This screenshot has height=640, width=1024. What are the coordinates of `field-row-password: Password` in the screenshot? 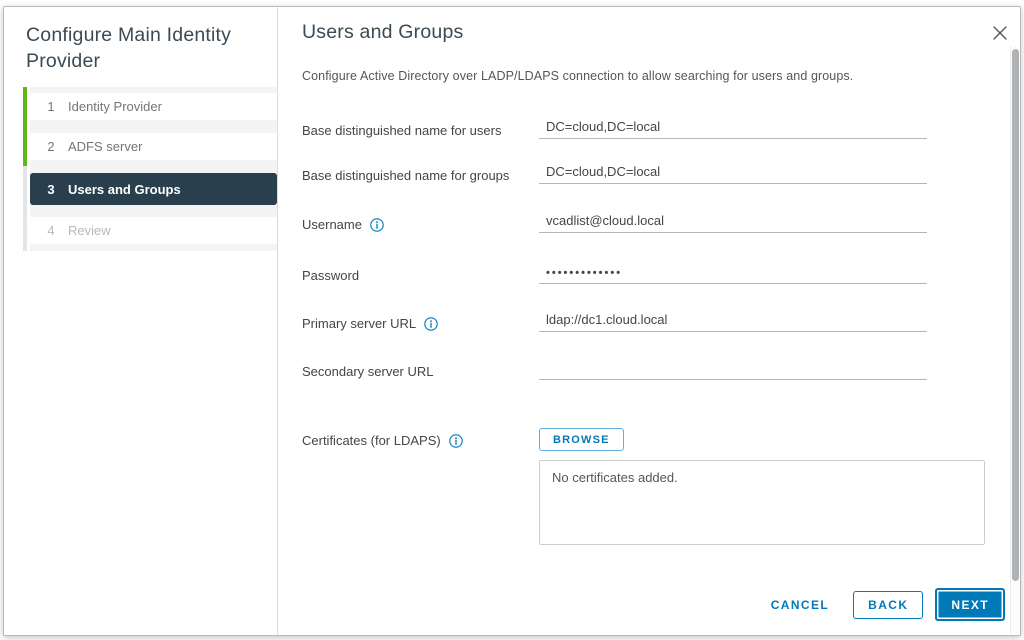 It's located at (614, 279).